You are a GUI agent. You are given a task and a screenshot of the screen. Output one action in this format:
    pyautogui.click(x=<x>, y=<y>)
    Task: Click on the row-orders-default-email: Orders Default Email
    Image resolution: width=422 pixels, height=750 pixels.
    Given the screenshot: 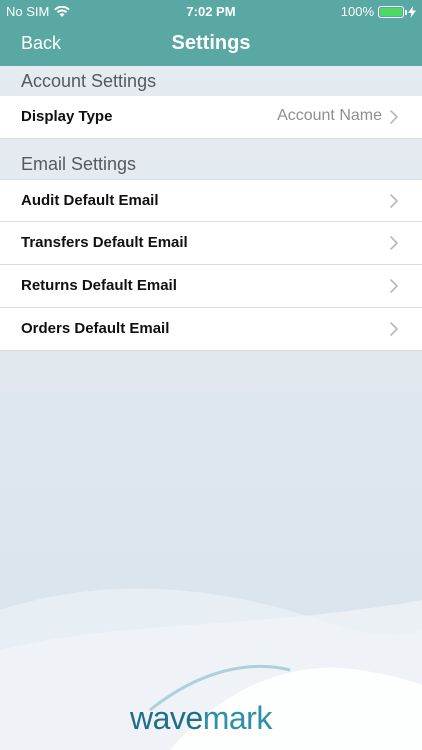 What is the action you would take?
    pyautogui.click(x=211, y=329)
    